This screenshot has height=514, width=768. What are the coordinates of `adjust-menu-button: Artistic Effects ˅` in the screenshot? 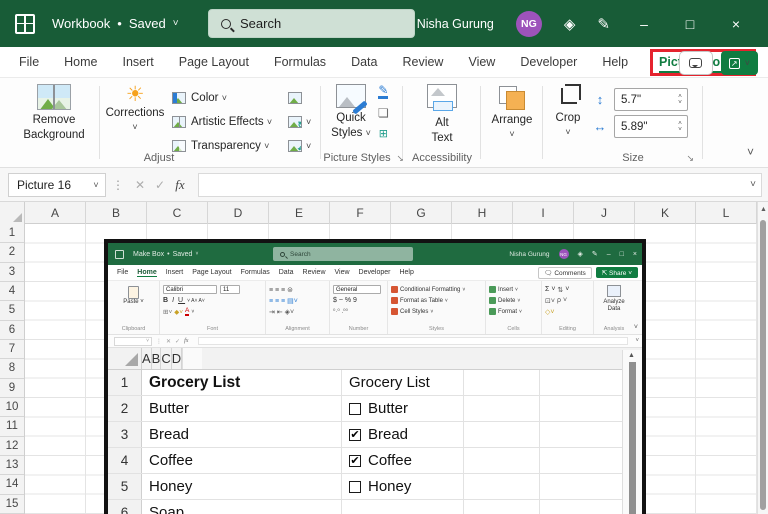 It's located at (235, 122).